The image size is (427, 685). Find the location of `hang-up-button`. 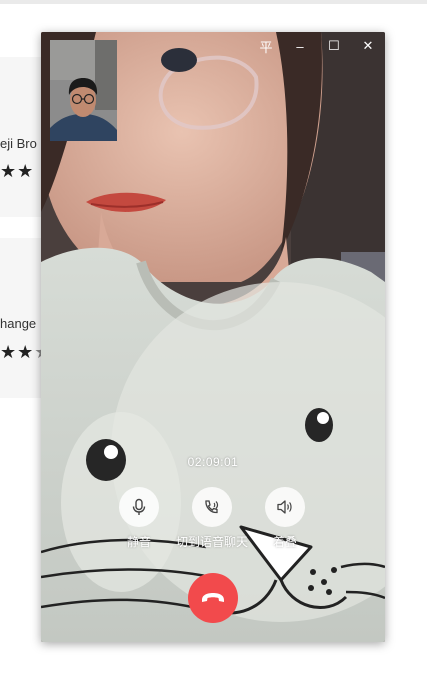

hang-up-button is located at coordinates (213, 598).